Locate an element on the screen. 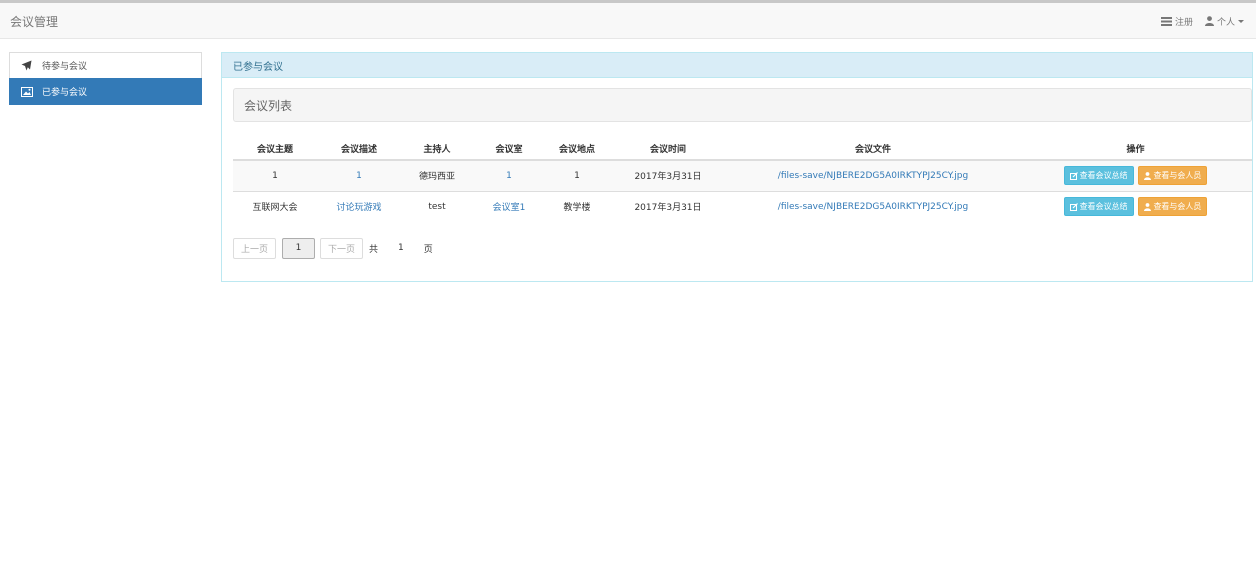 This screenshot has height=565, width=1256. list-title: 会议列表 is located at coordinates (742, 105).